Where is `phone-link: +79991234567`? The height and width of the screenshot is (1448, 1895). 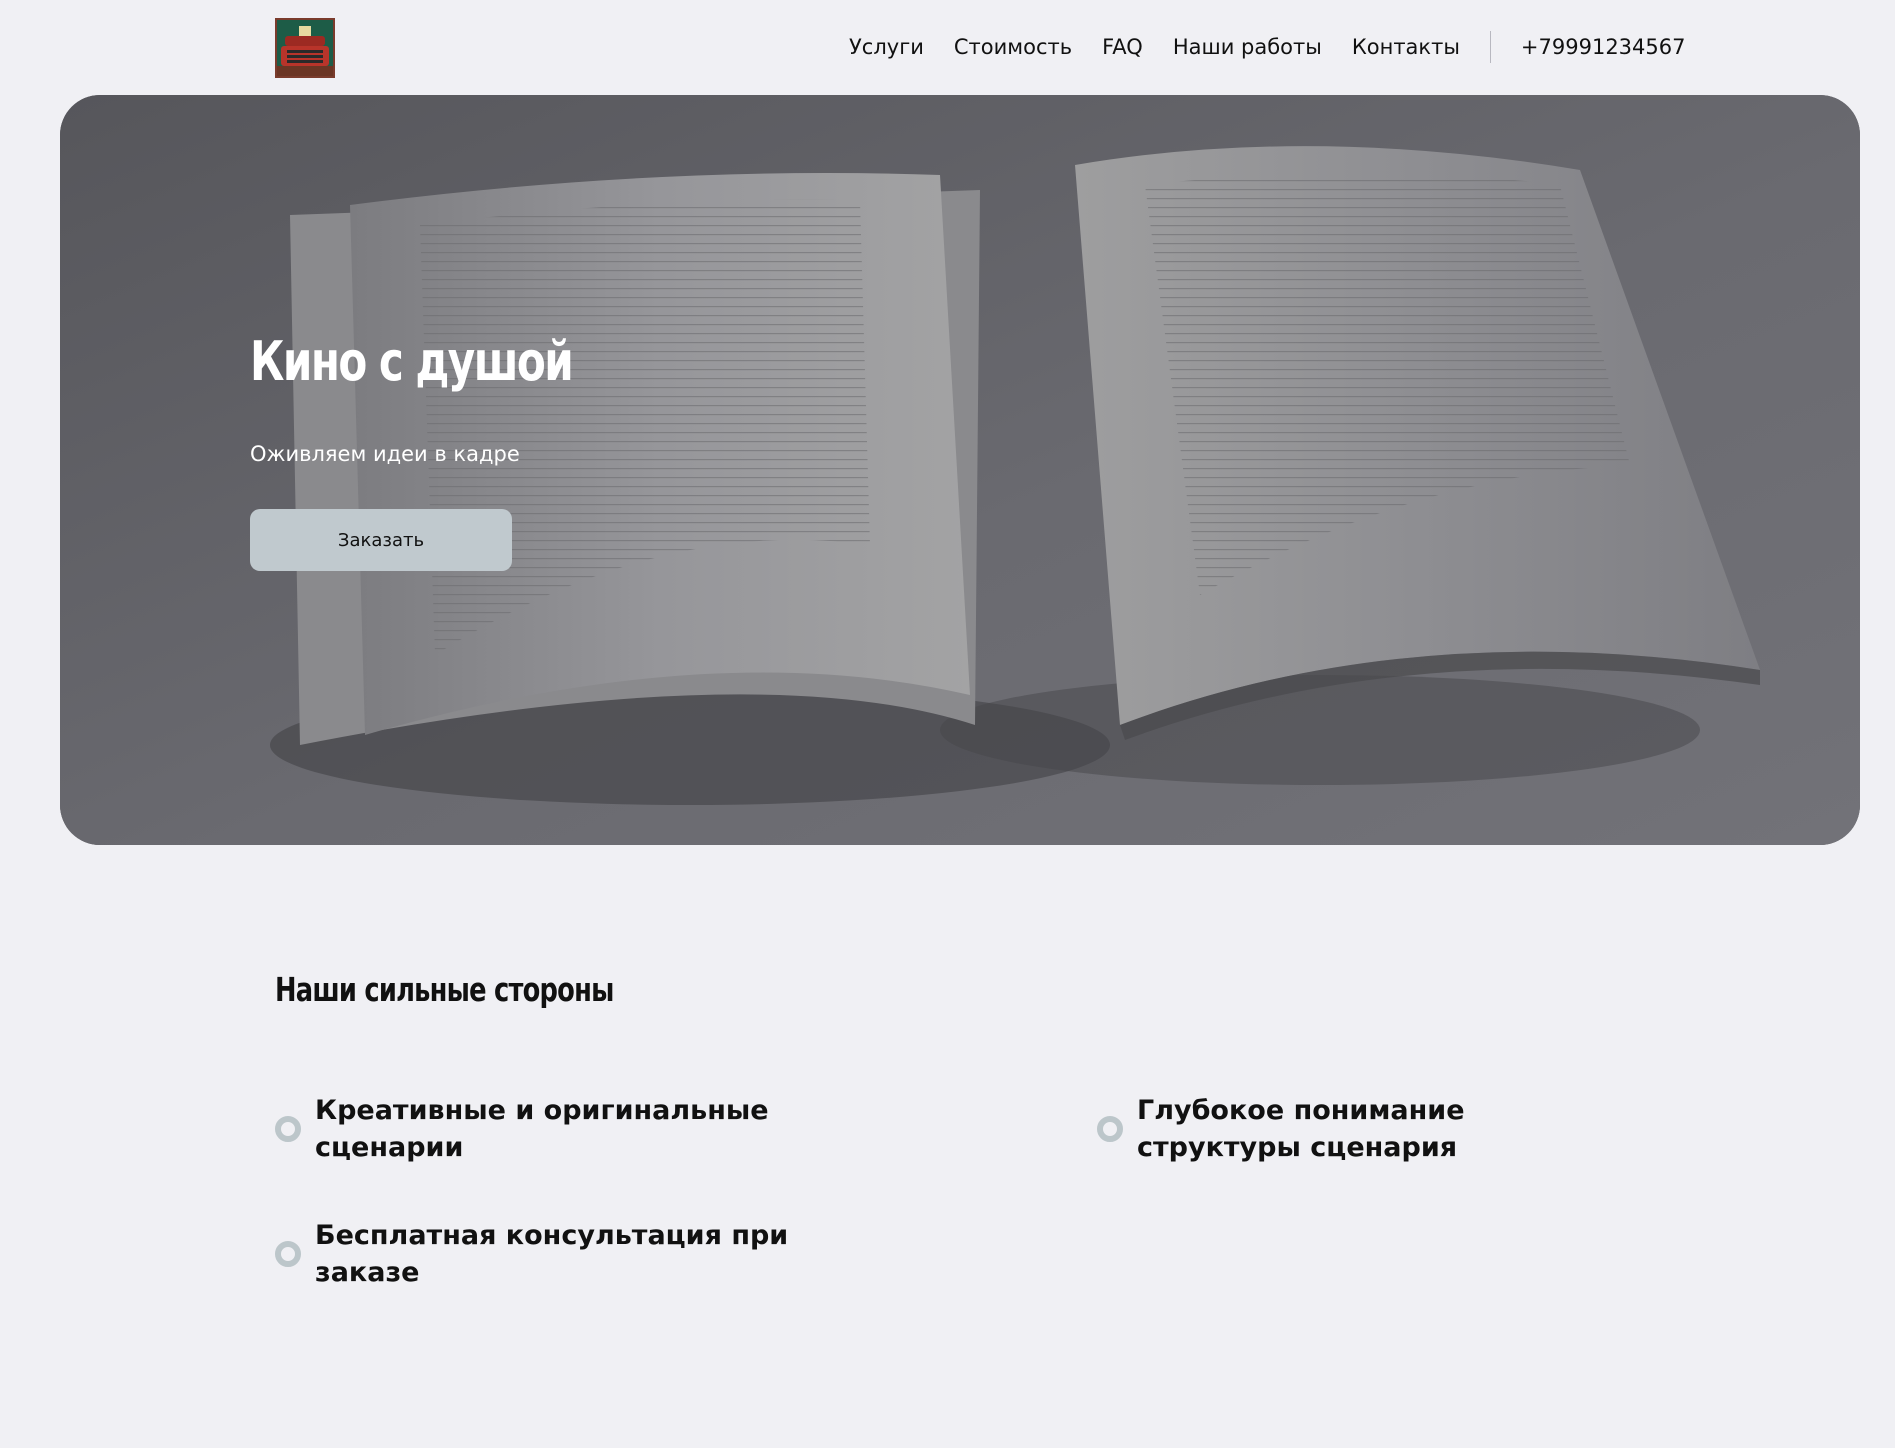 phone-link: +79991234567 is located at coordinates (1603, 47).